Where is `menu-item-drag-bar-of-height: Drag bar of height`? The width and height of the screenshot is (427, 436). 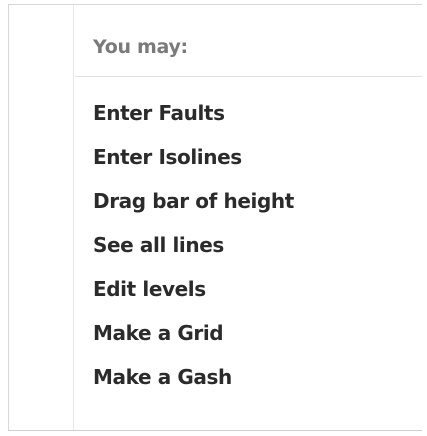 menu-item-drag-bar-of-height: Drag bar of height is located at coordinates (248, 201).